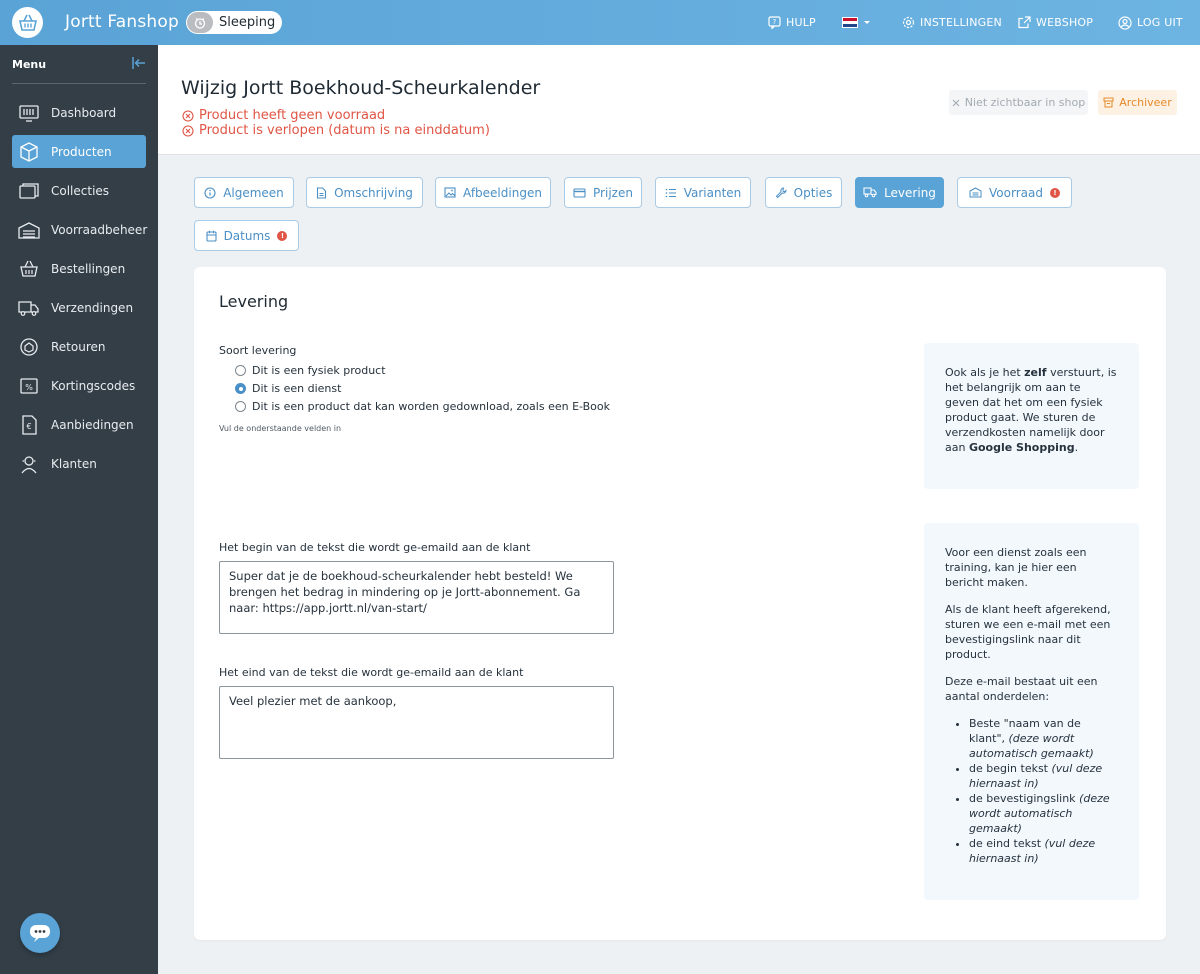 The height and width of the screenshot is (974, 1200). I want to click on tab-label: Prijzen, so click(613, 192).